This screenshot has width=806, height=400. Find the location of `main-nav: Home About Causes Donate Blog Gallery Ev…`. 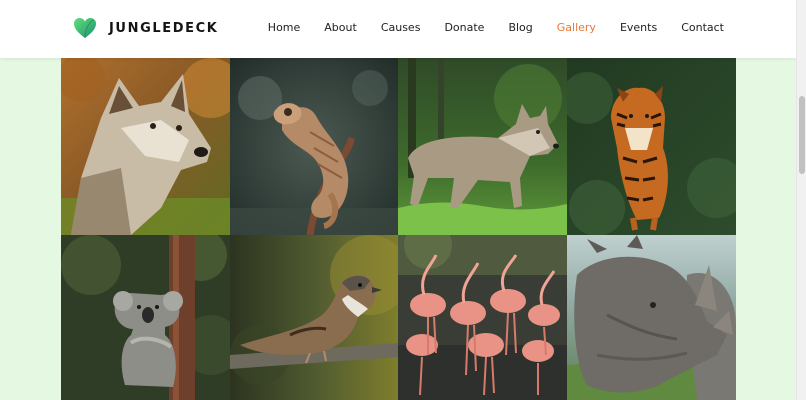

main-nav: Home About Causes Donate Blog Gallery Ev… is located at coordinates (484, 28).